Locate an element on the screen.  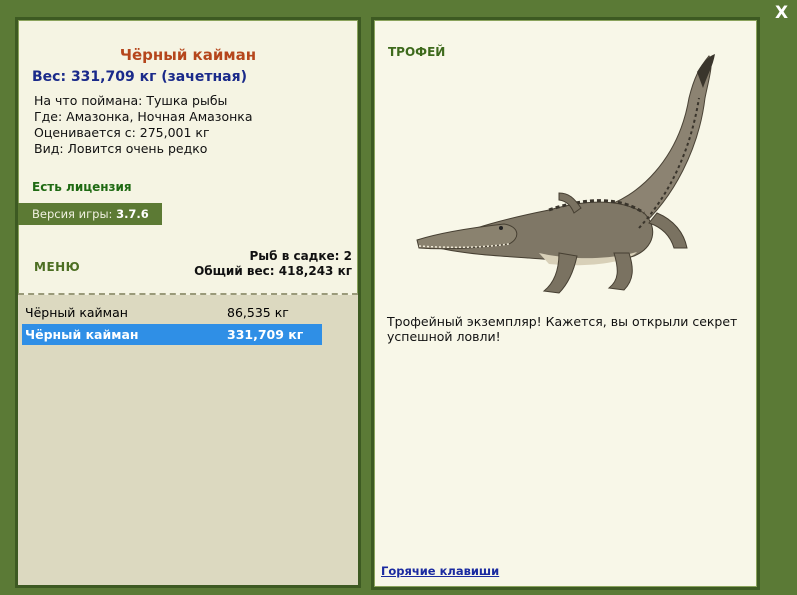
fish-weight: Вес: 331,709 кг (зачетная) is located at coordinates (139, 77).